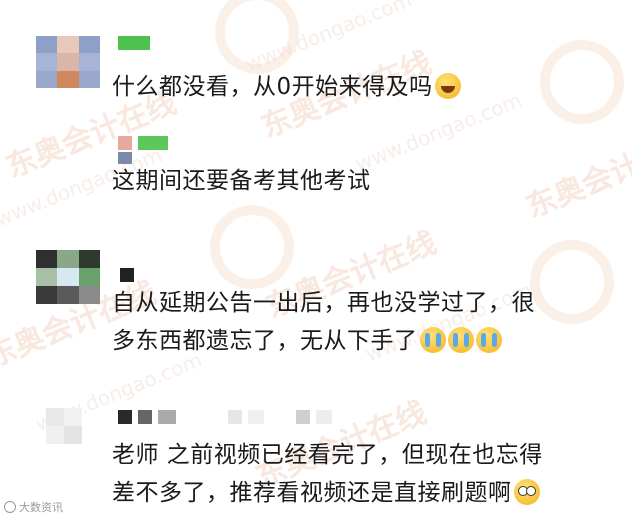 This screenshot has width=632, height=519. What do you see at coordinates (327, 474) in the screenshot?
I see `comment-text: 老师 之前视频已经看完了，但现在也忘得 差不多了，推荐看视频还是直接刷题啊` at bounding box center [327, 474].